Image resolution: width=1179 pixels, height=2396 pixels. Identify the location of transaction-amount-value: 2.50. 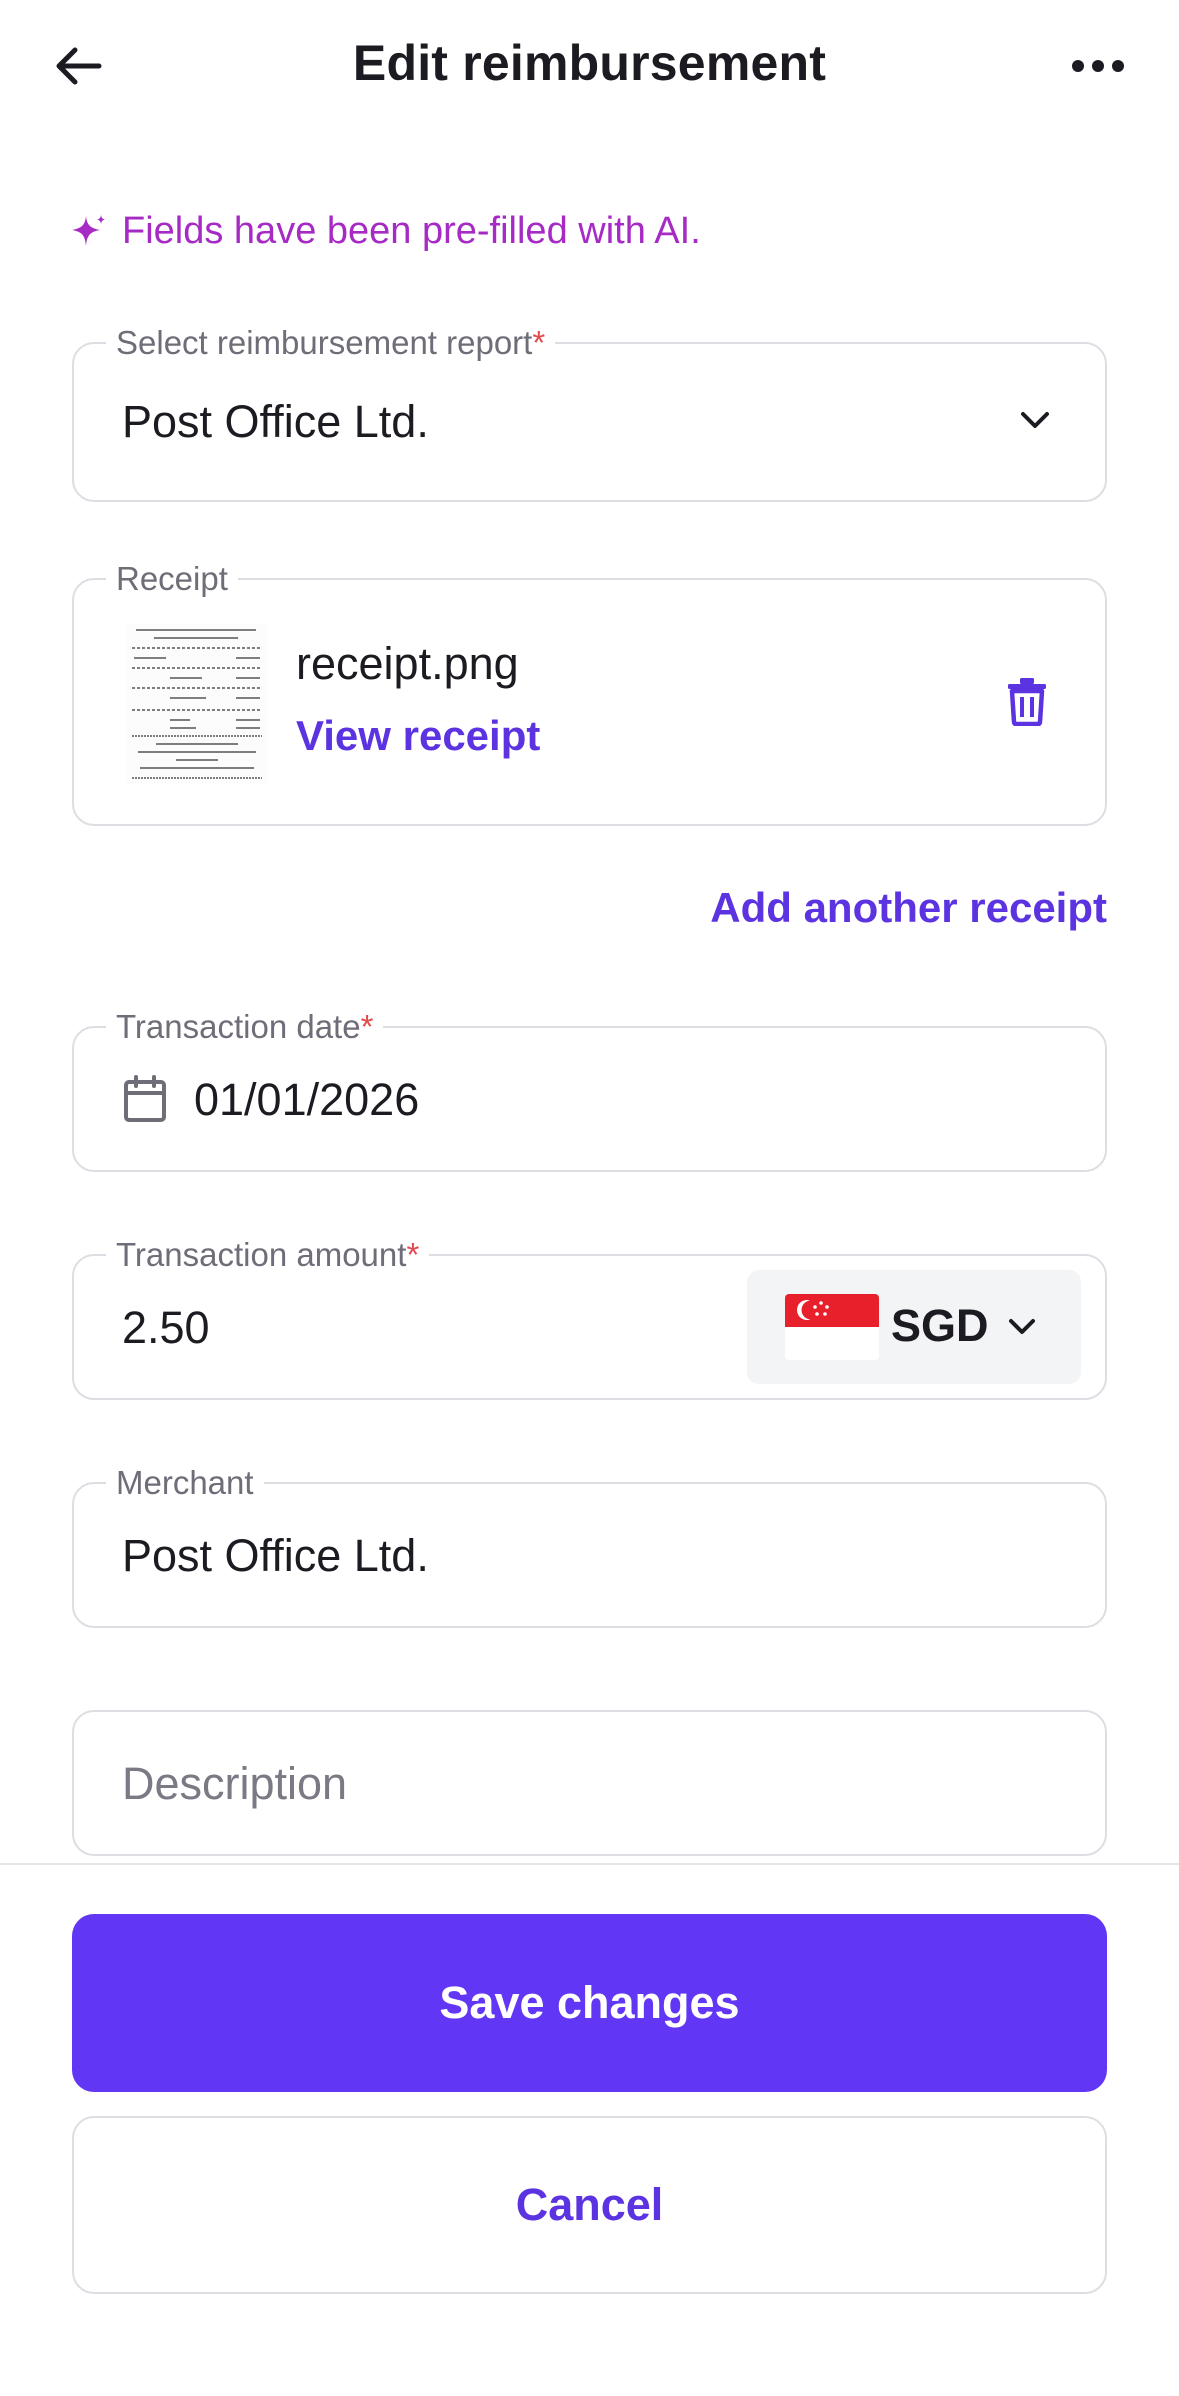
(166, 1327).